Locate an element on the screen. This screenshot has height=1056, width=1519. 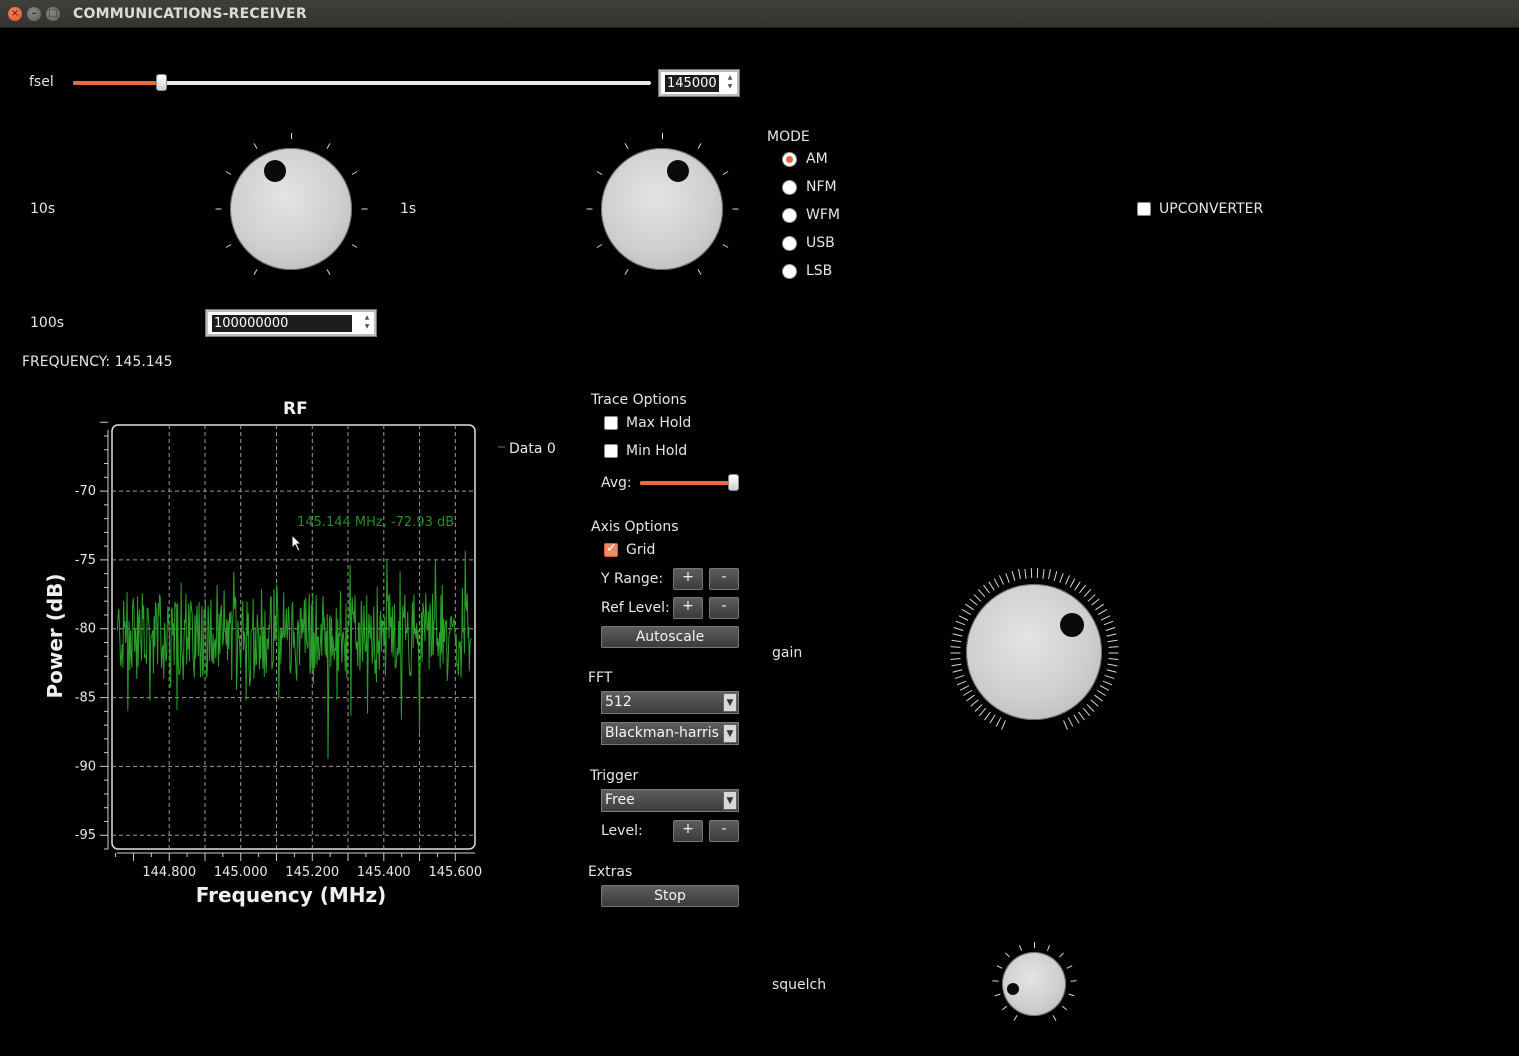
fsel-slider is located at coordinates (362, 82).